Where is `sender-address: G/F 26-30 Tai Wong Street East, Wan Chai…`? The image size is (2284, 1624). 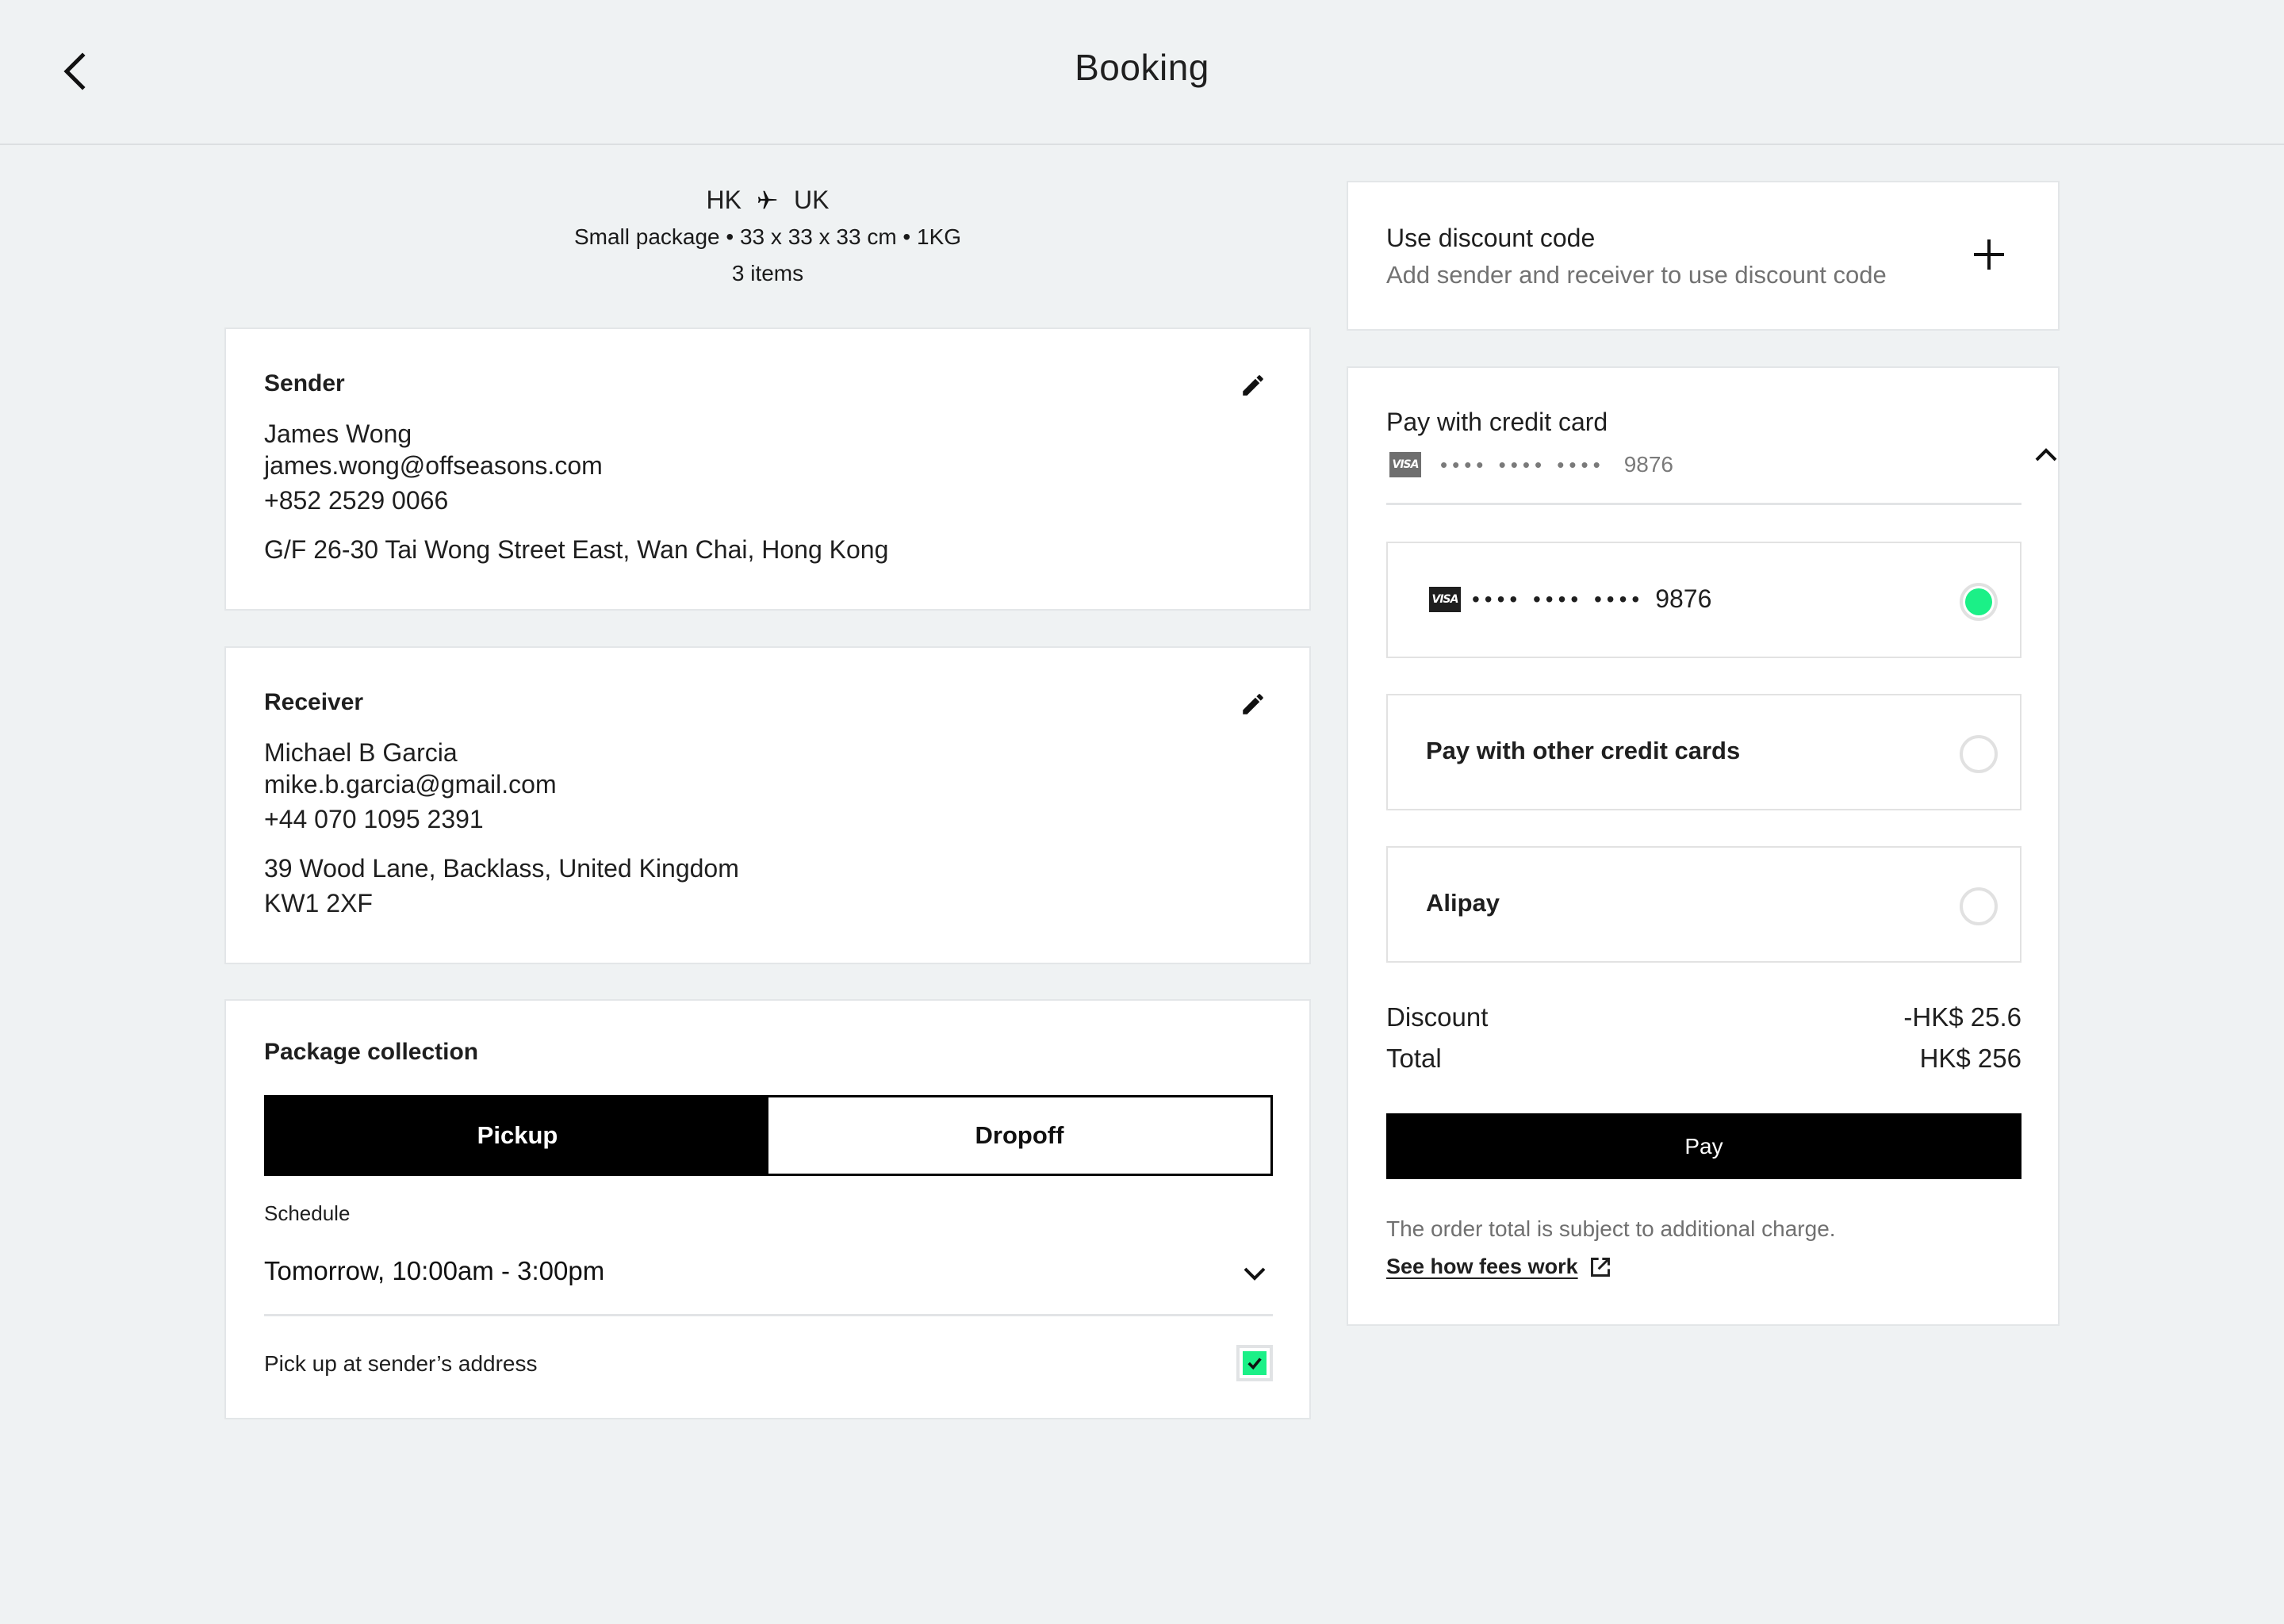 sender-address: G/F 26-30 Tai Wong Street East, Wan Chai… is located at coordinates (576, 549).